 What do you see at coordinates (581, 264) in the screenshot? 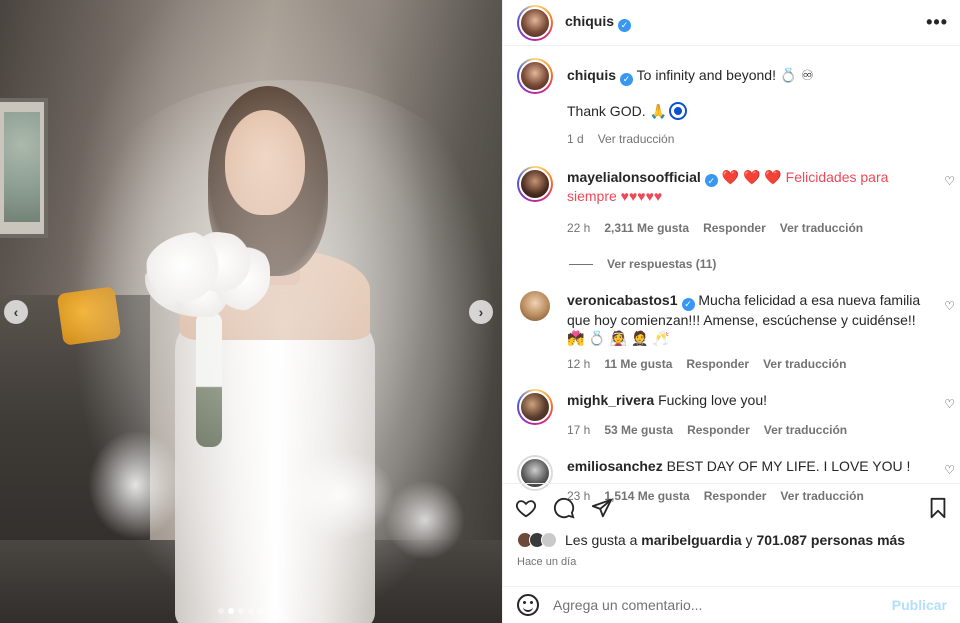
I see `replies-line` at bounding box center [581, 264].